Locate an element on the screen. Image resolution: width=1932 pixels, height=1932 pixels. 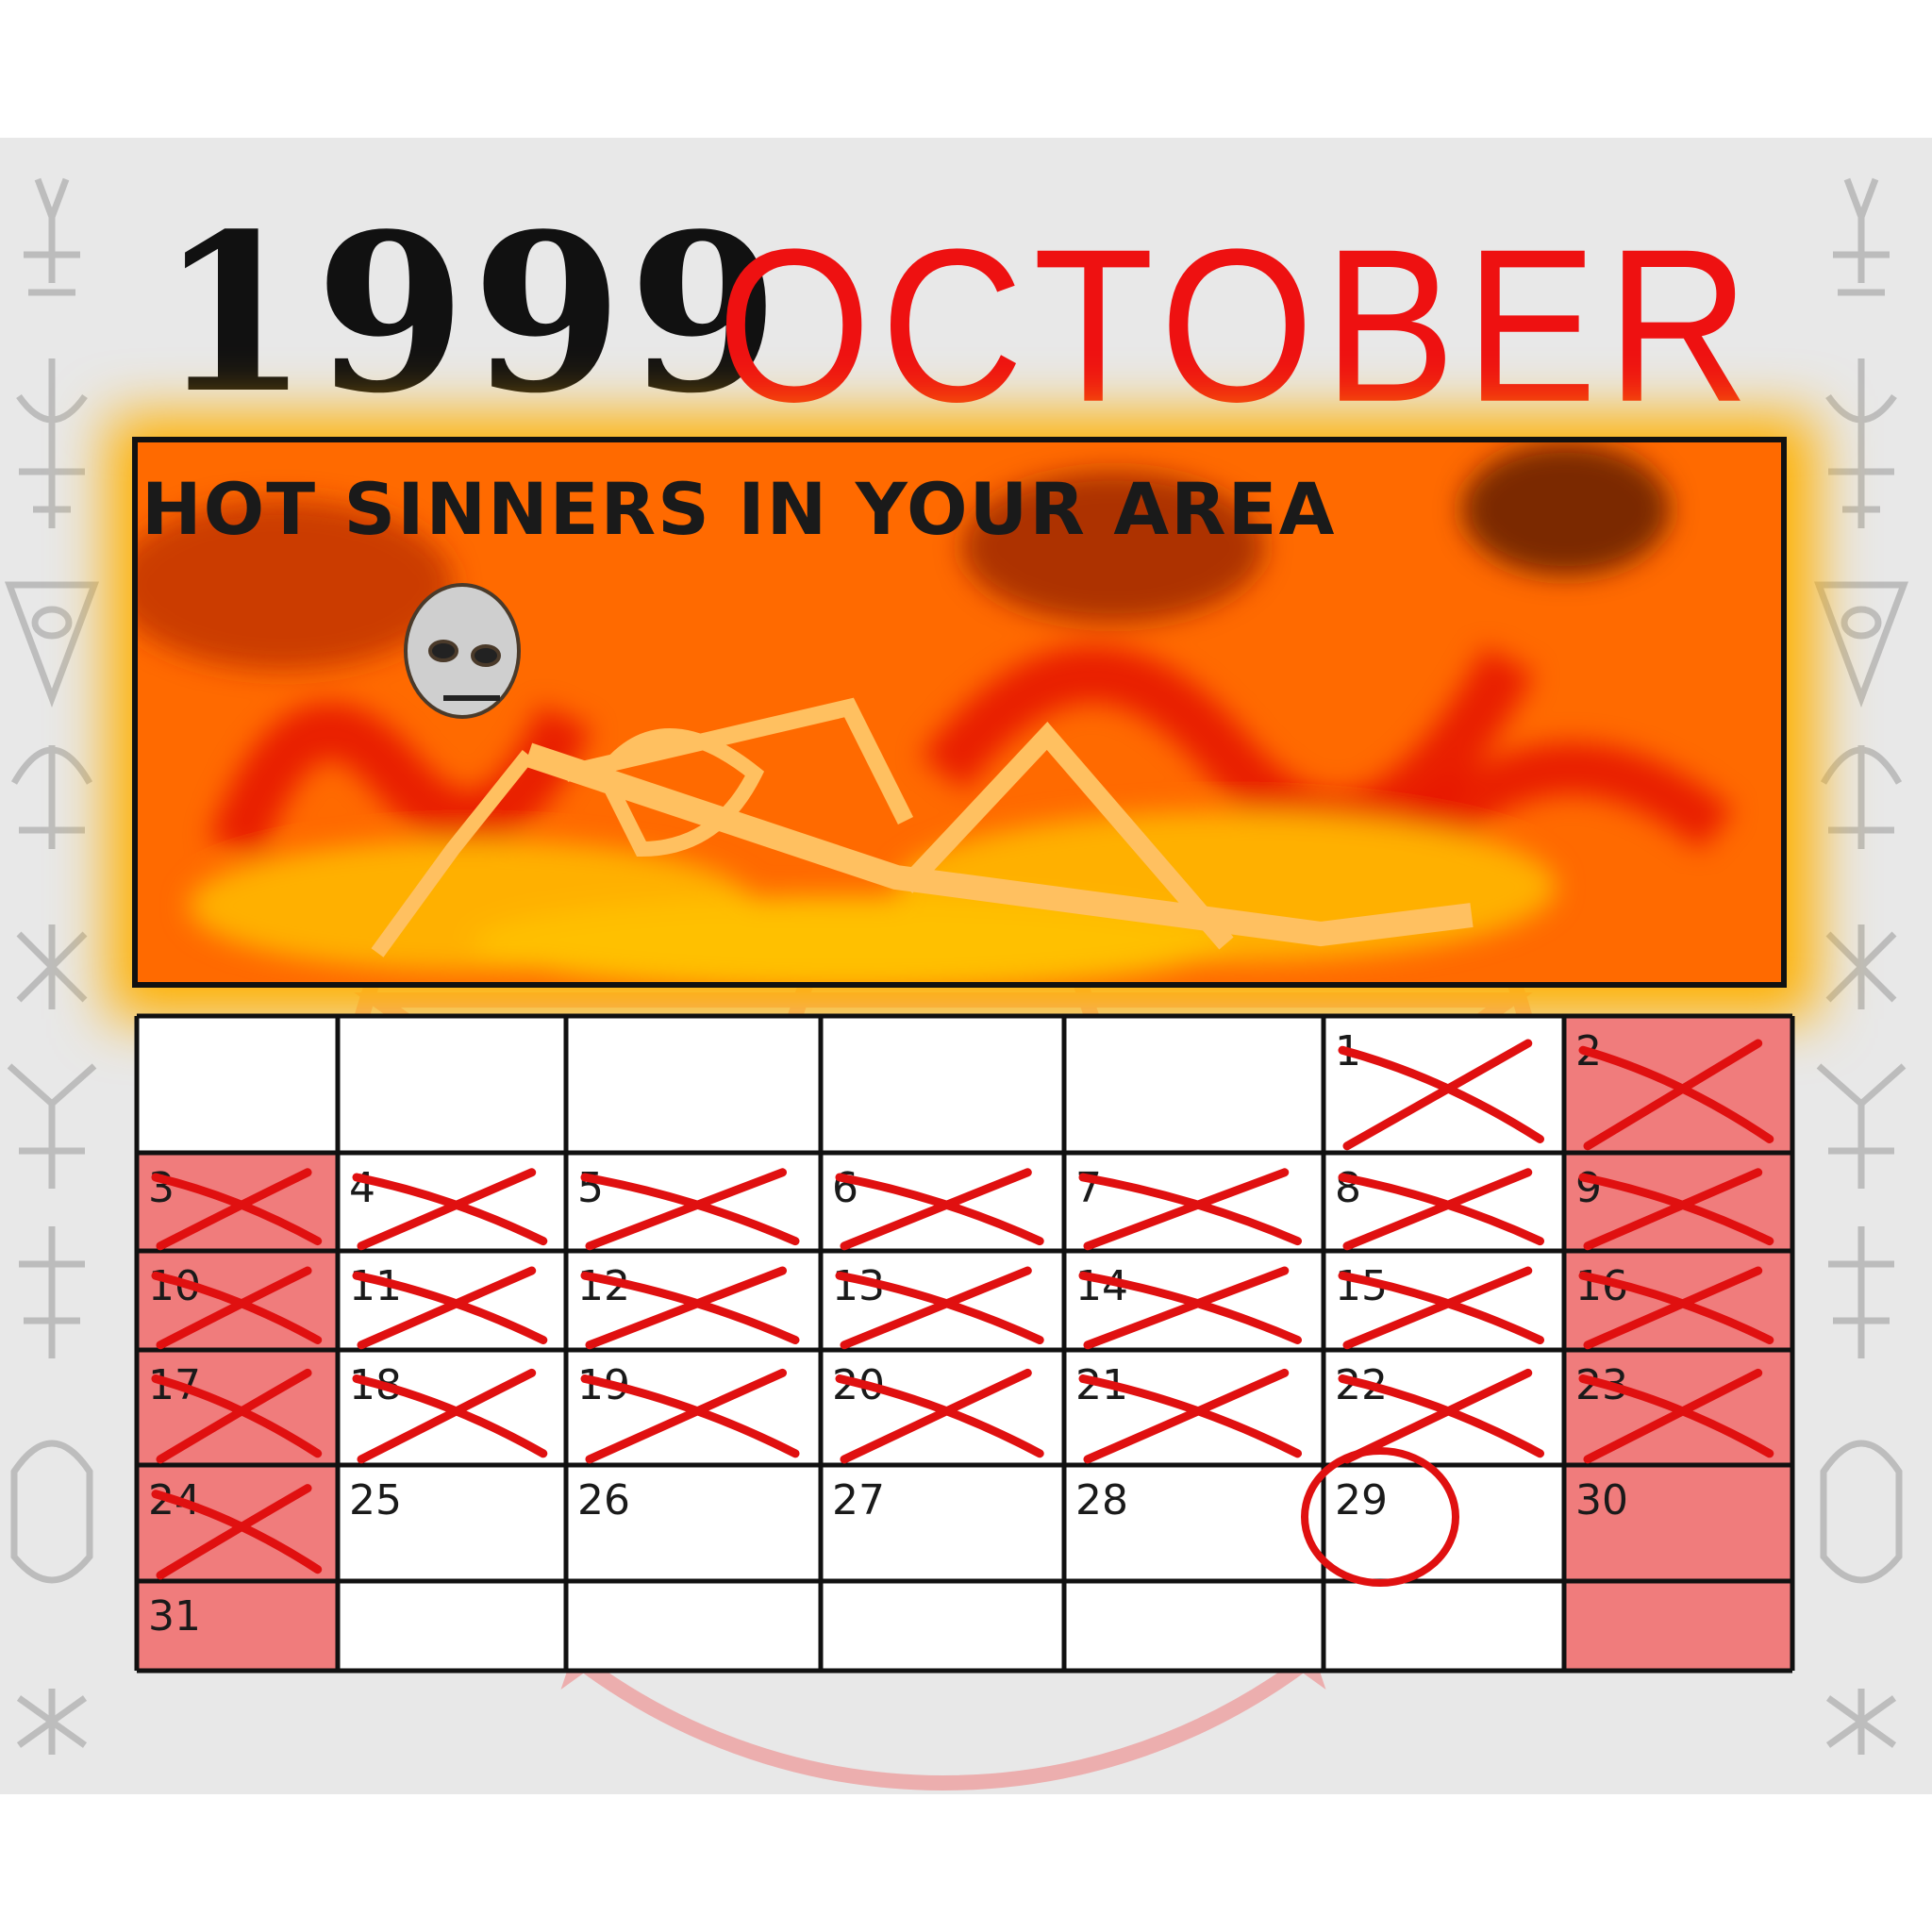
day-number: 31 is located at coordinates (175, 1616).